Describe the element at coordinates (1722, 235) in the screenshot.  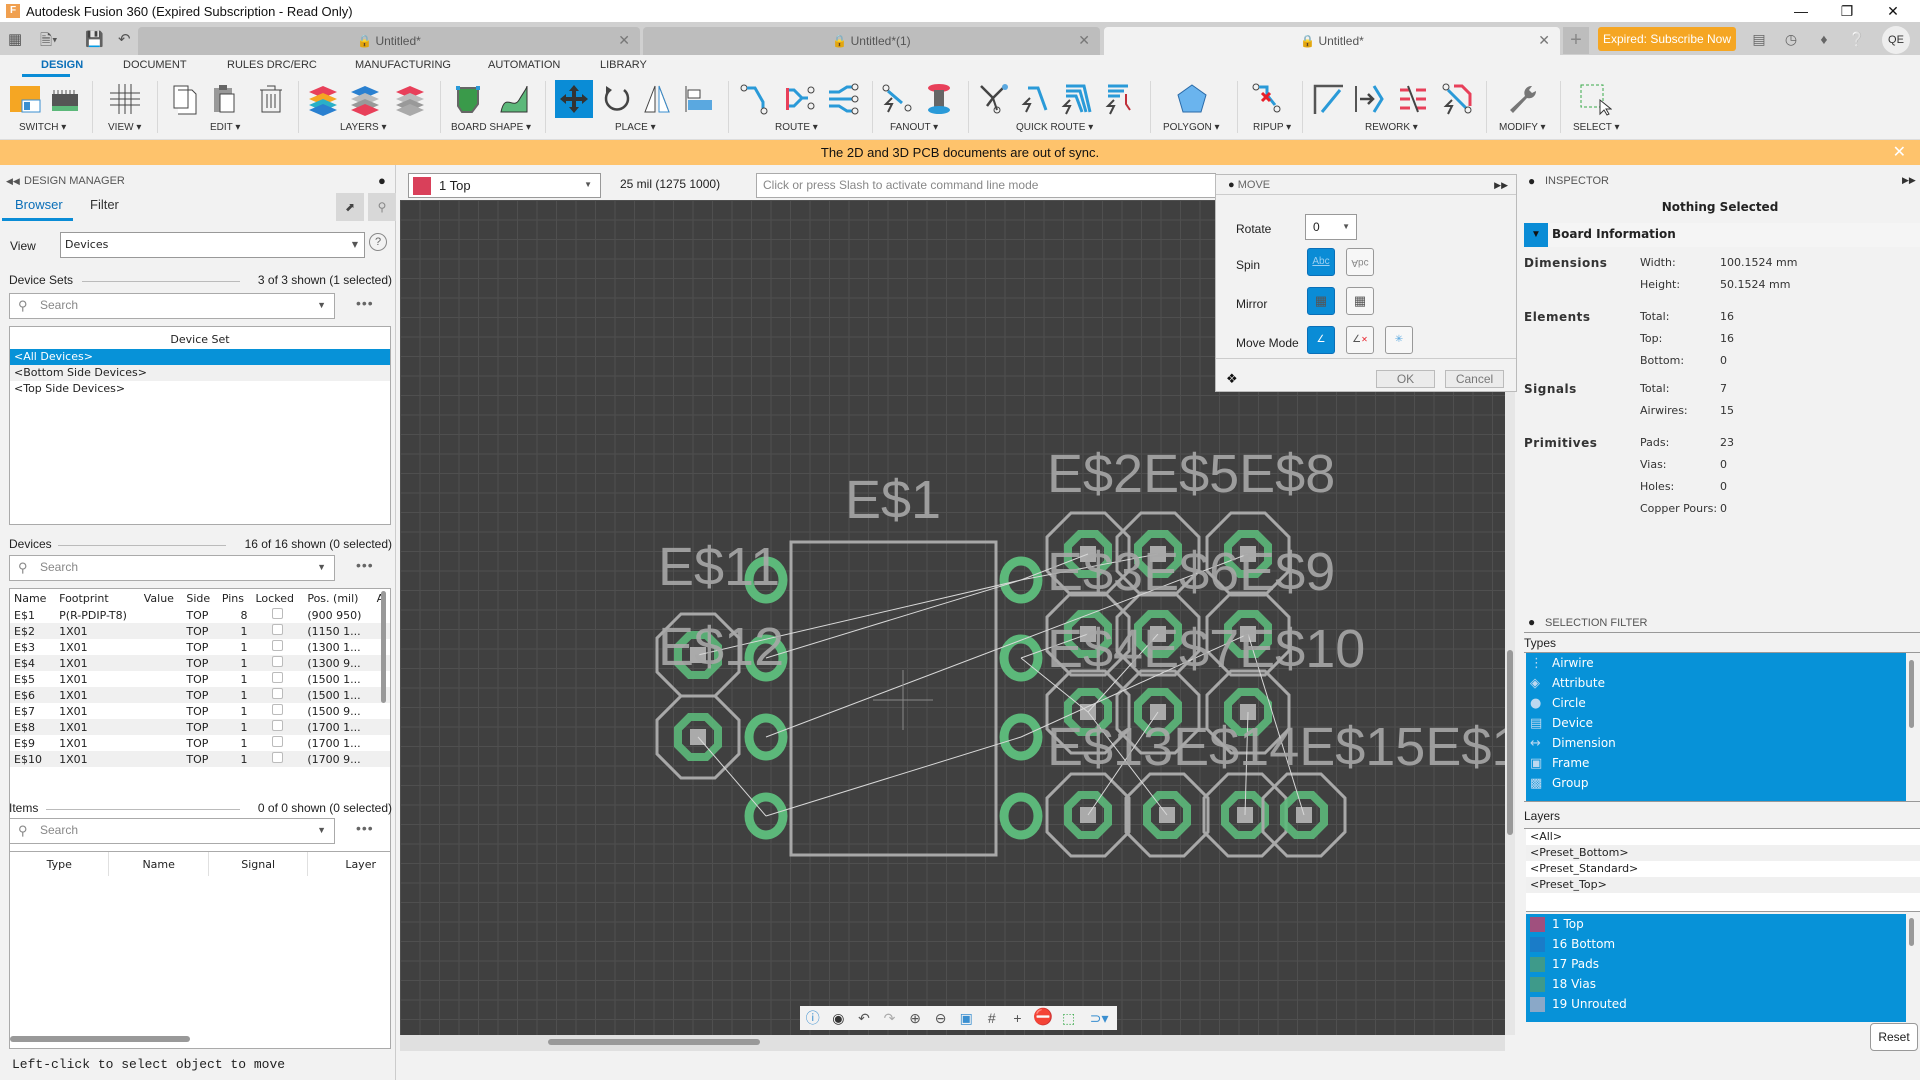
I see `board-information-header: ▼ Board Information` at that location.